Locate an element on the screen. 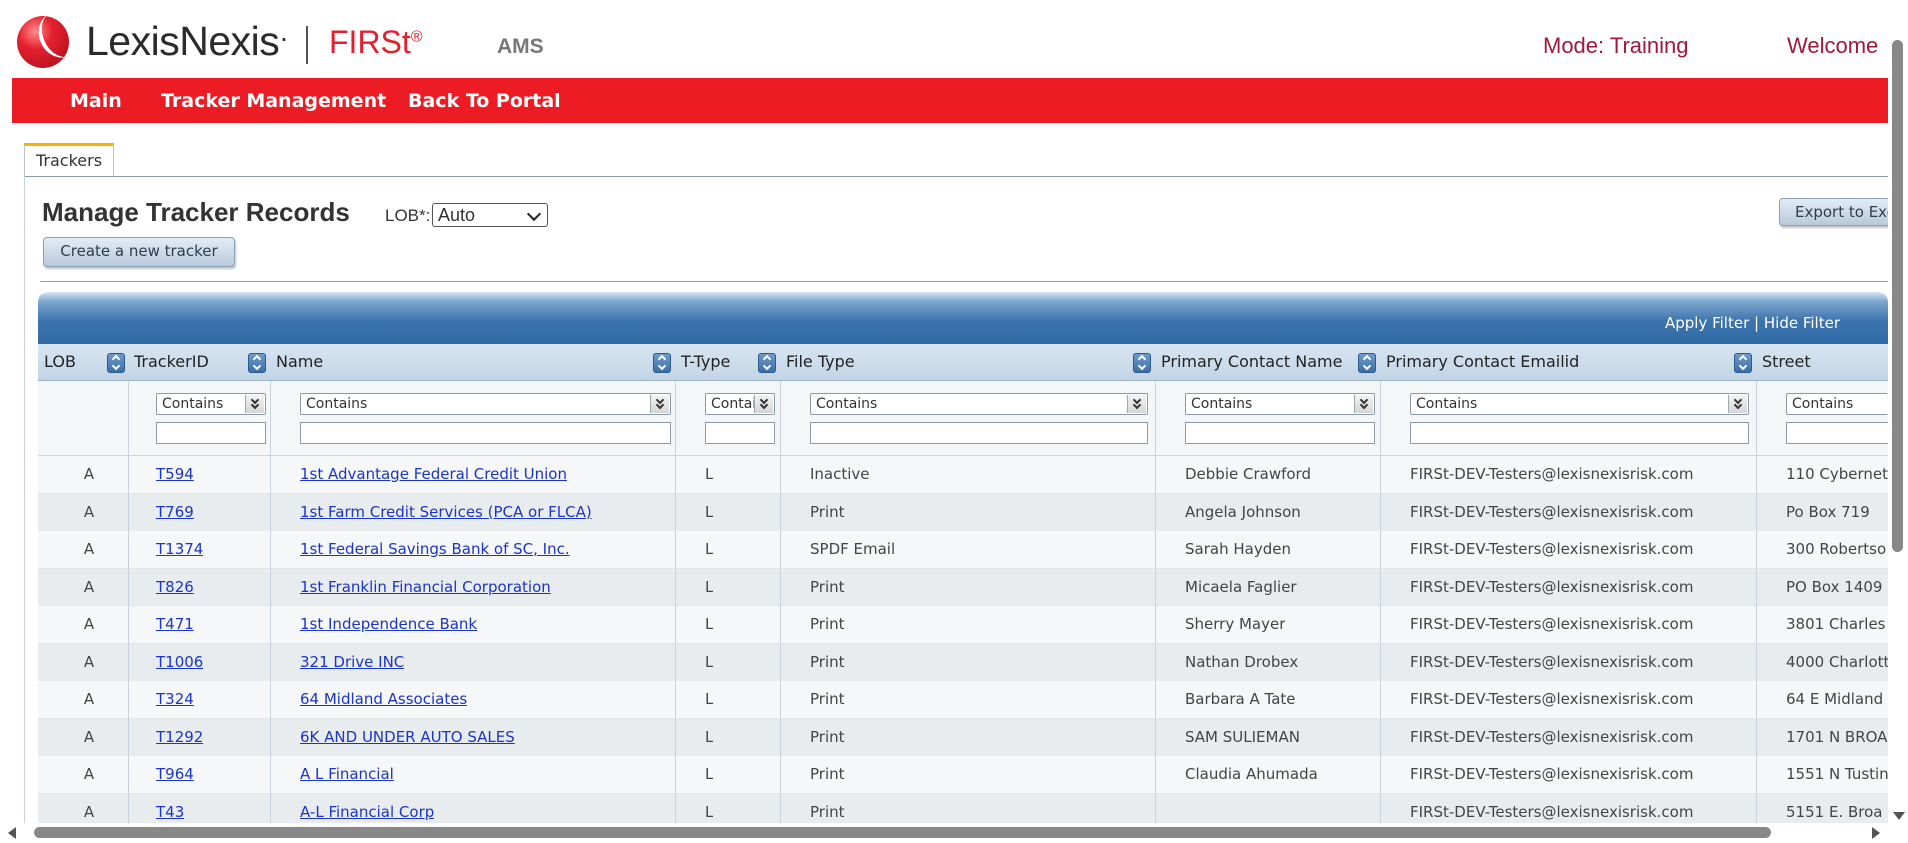 The width and height of the screenshot is (1908, 843). cell-trackerid: T769 is located at coordinates (175, 512).